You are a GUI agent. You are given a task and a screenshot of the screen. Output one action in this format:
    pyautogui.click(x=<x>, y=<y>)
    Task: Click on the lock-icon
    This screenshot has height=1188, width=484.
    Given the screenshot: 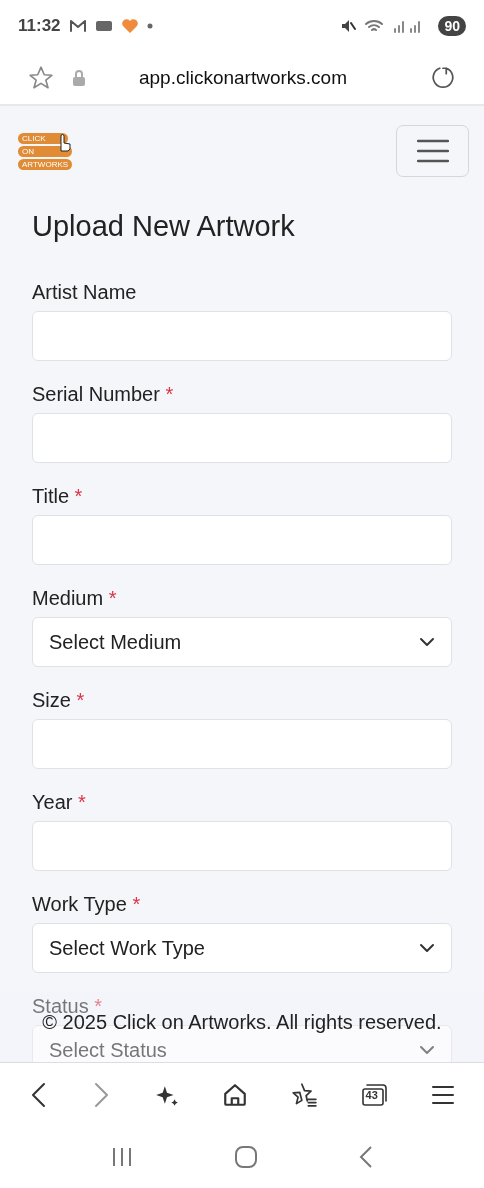 What is the action you would take?
    pyautogui.click(x=79, y=78)
    